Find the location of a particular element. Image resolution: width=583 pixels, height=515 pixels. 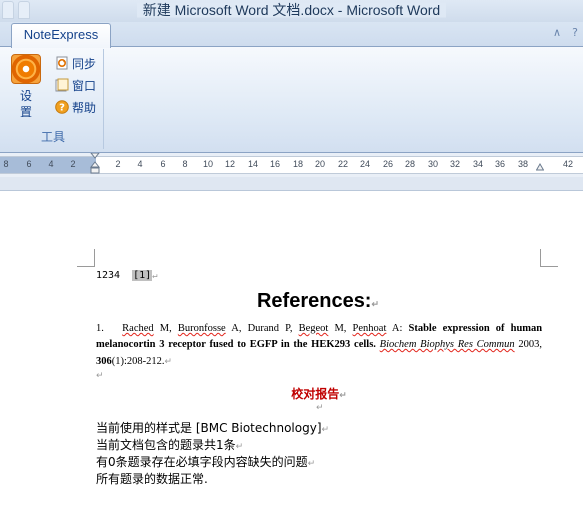

right-indent-marker-icon is located at coordinates (540, 167).